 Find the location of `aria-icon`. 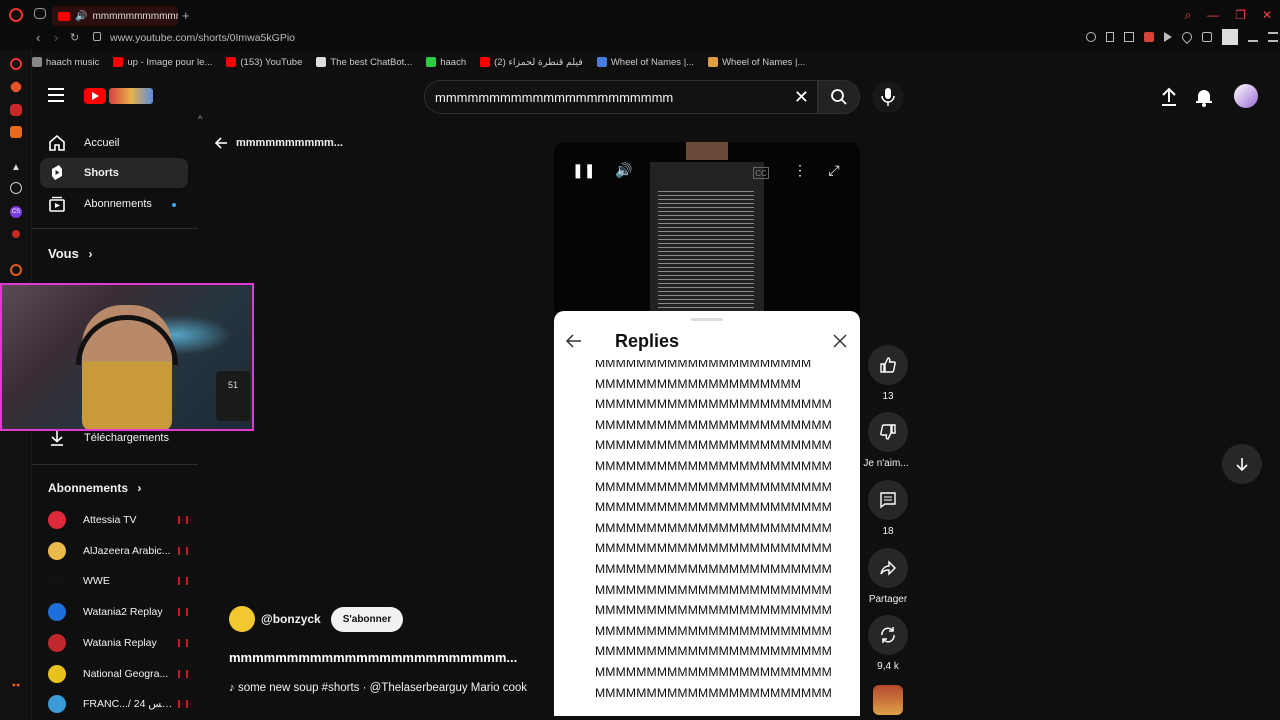

aria-icon is located at coordinates (16, 87).